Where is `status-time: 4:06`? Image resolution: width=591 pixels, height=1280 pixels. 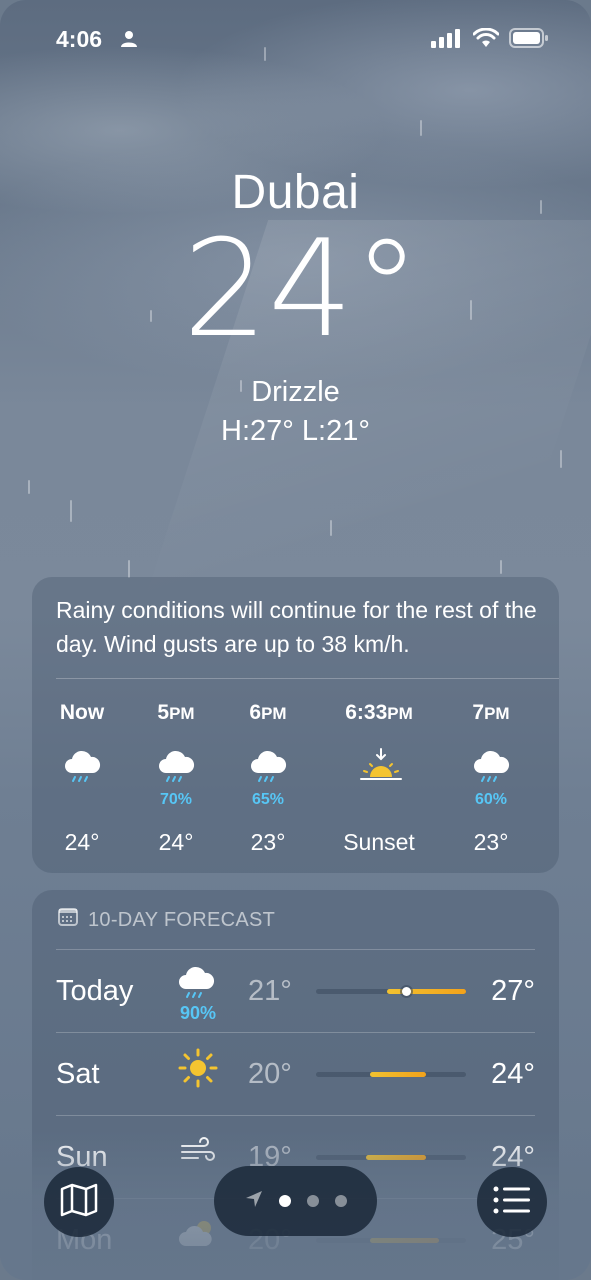 status-time: 4:06 is located at coordinates (79, 39).